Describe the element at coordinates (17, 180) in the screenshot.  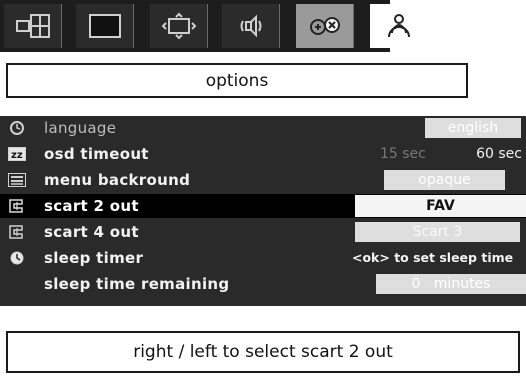
I see `menu-icon` at that location.